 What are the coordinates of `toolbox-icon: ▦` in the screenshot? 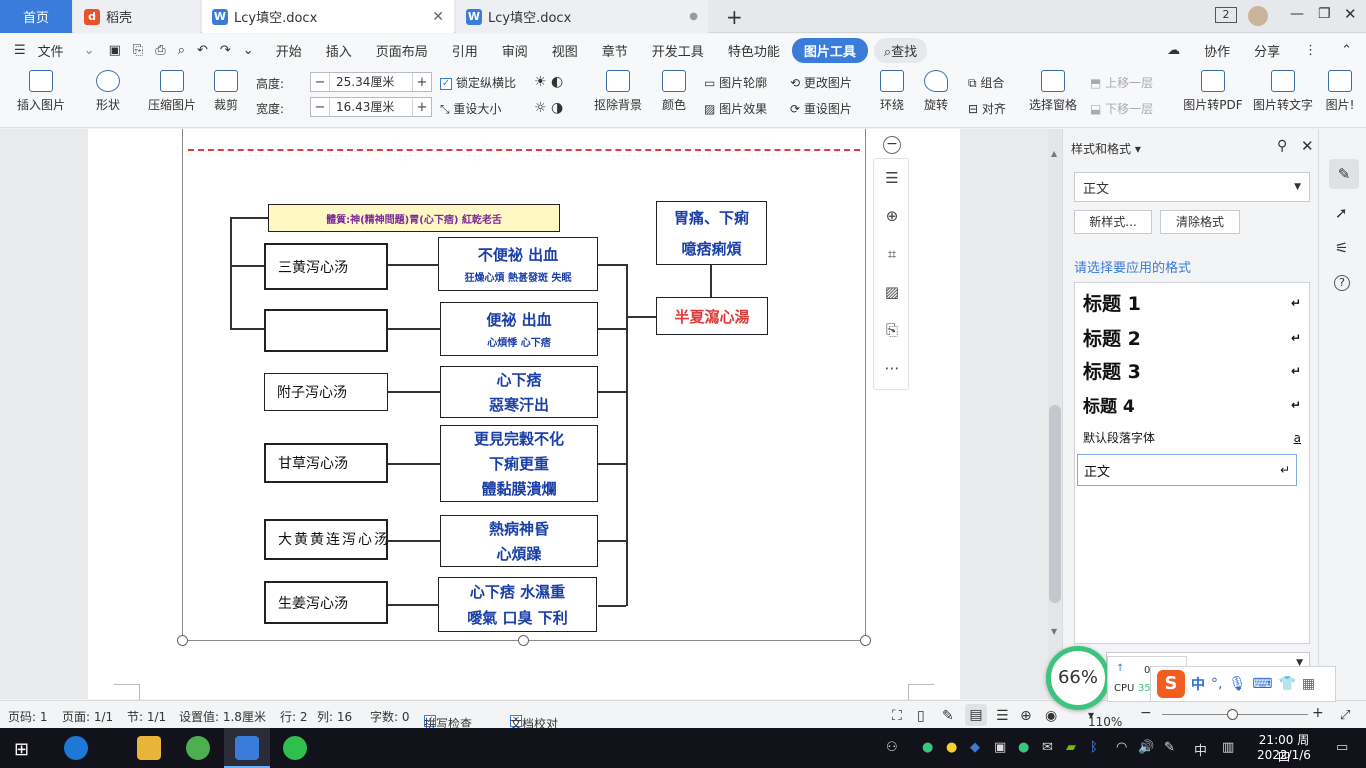 It's located at (1308, 684).